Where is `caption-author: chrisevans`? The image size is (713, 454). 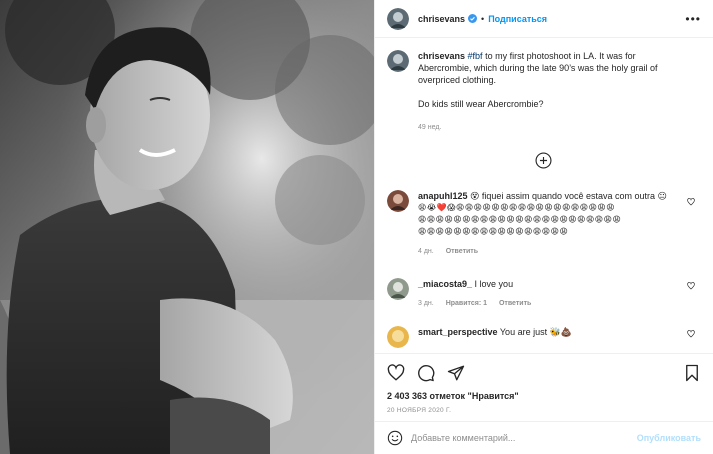
caption-author: chrisevans is located at coordinates (441, 56).